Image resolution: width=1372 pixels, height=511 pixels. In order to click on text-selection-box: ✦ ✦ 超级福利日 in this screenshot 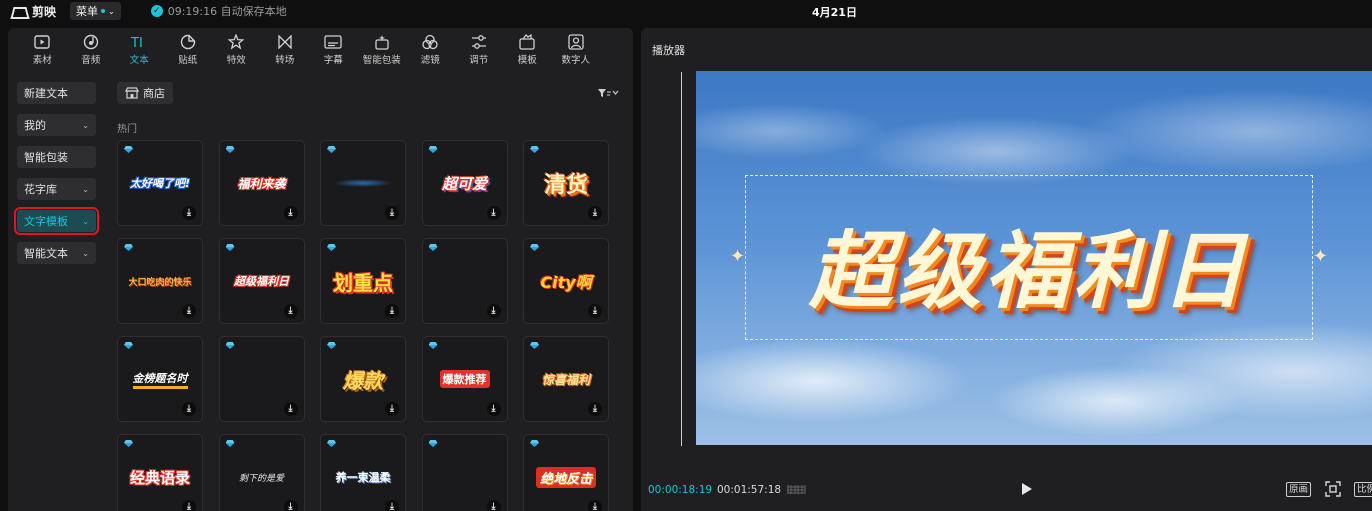, I will do `click(1029, 257)`.